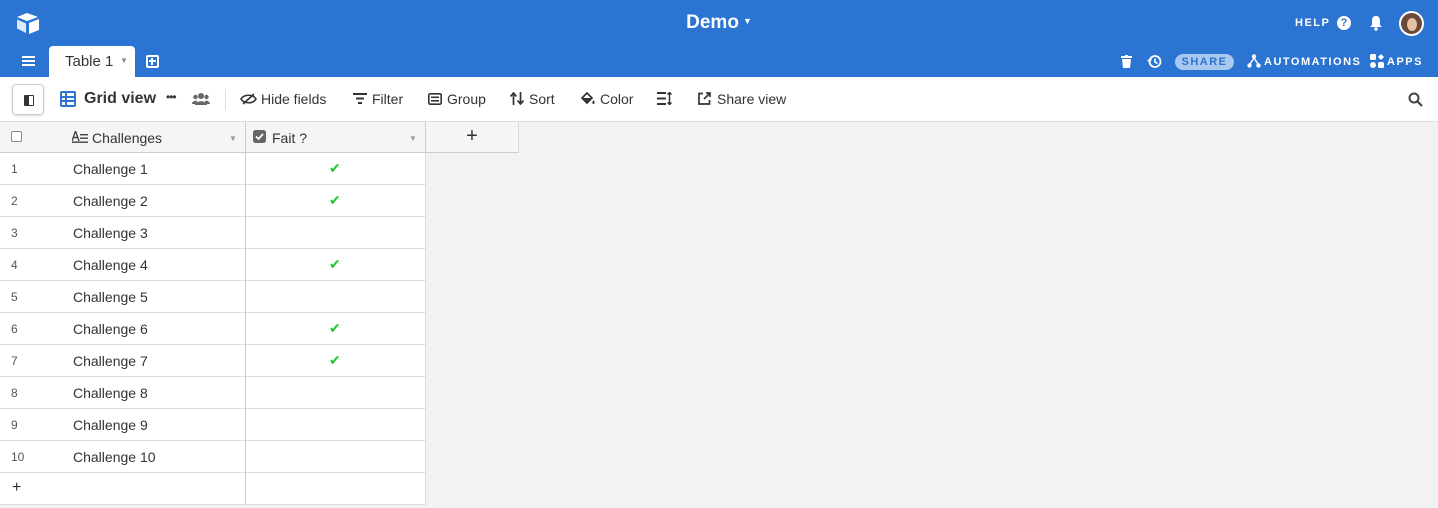 The width and height of the screenshot is (1438, 508). I want to click on table-row: 8 Challenge 8, so click(123, 393).